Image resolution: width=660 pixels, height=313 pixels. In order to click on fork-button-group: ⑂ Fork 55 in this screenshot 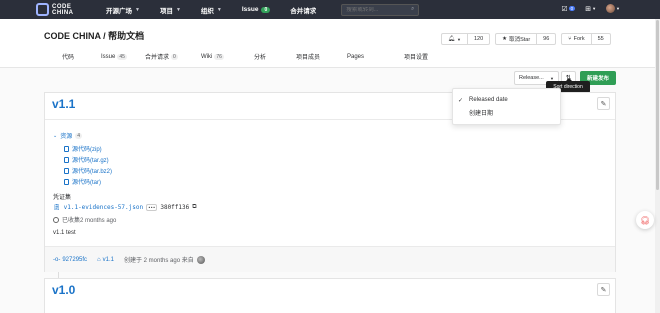, I will do `click(586, 39)`.